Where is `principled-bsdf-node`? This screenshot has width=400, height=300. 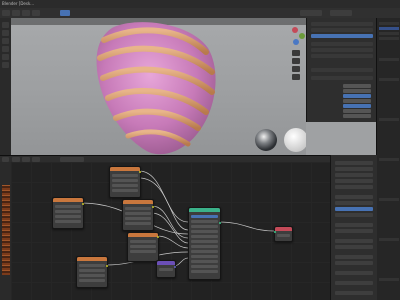 principled-bsdf-node is located at coordinates (204, 243).